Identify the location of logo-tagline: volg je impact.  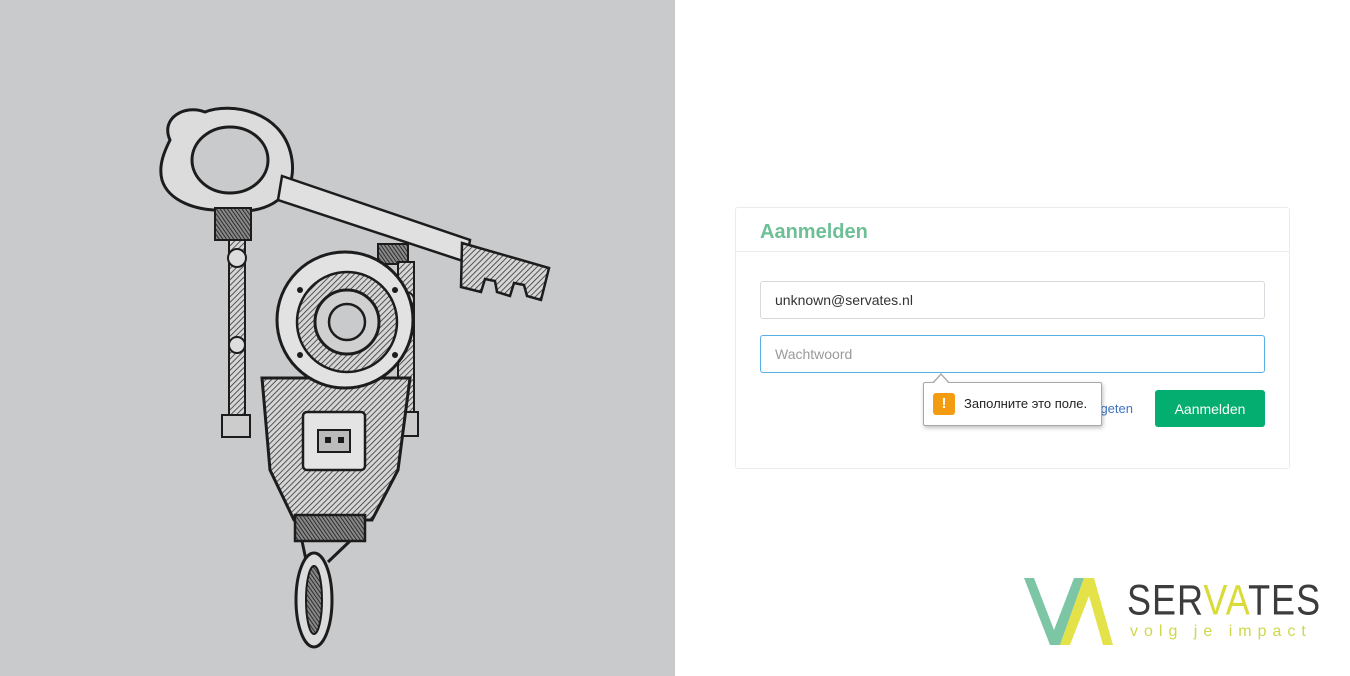
(1221, 631).